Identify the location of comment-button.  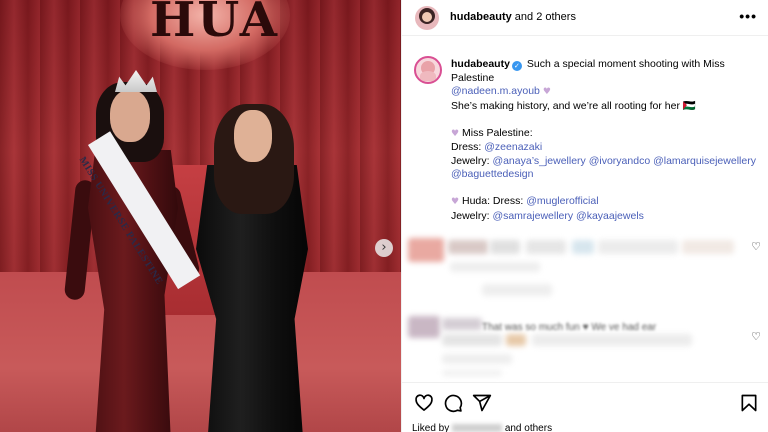
(453, 403).